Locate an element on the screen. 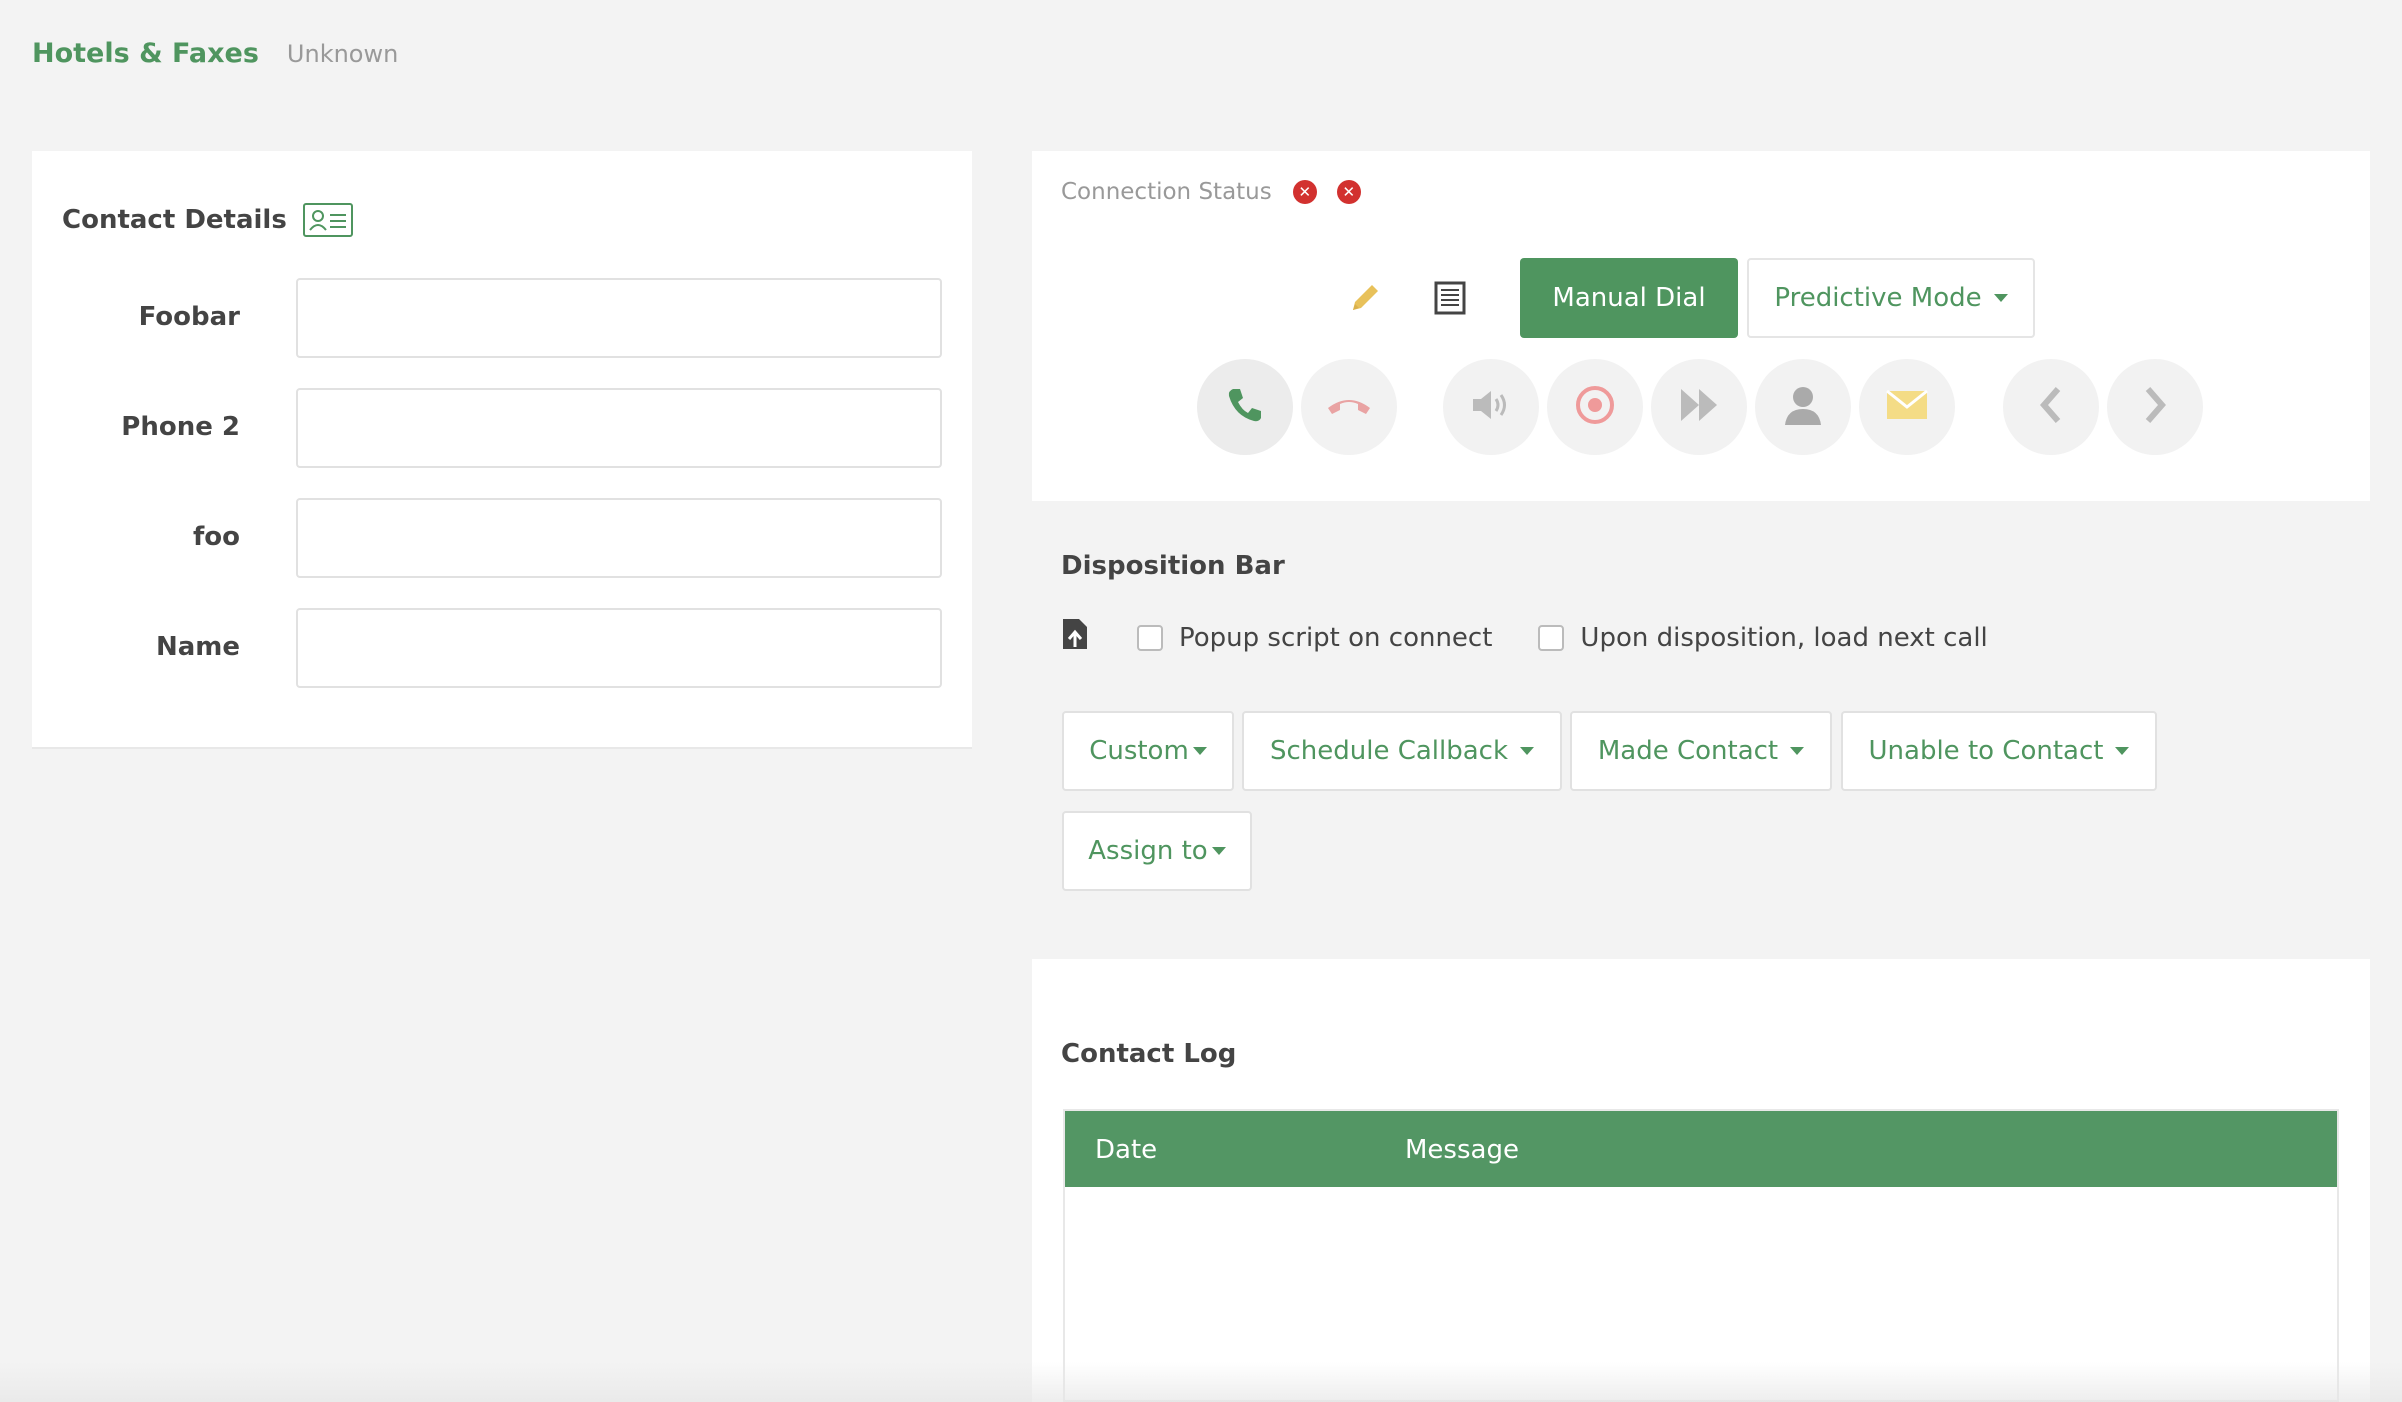  form-row-phone-2: Phone 2 is located at coordinates (502, 428).